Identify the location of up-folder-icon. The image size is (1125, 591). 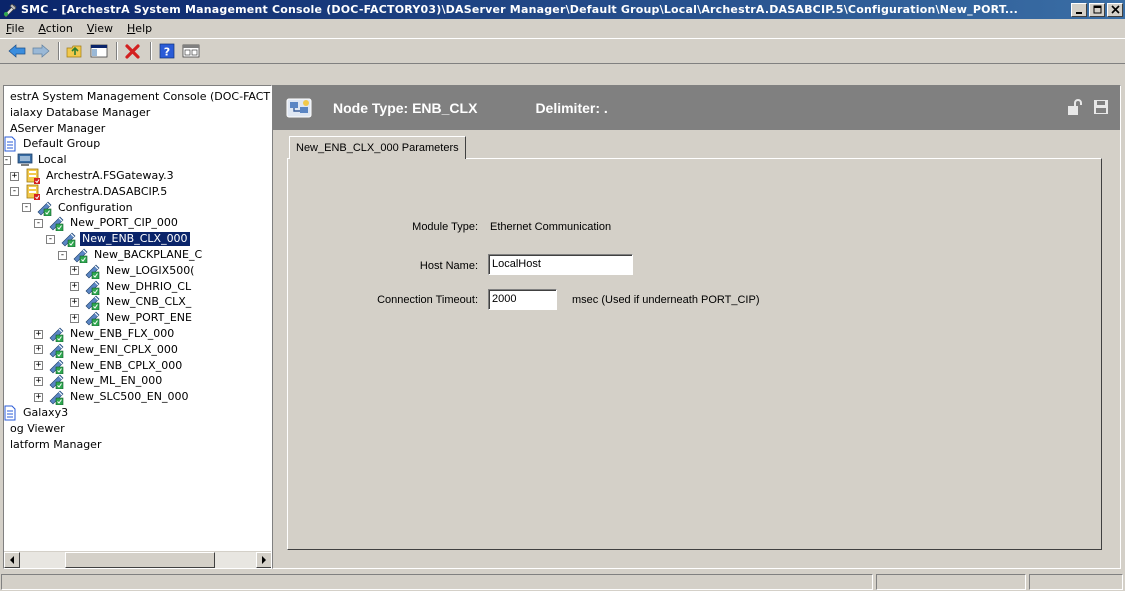
(75, 51).